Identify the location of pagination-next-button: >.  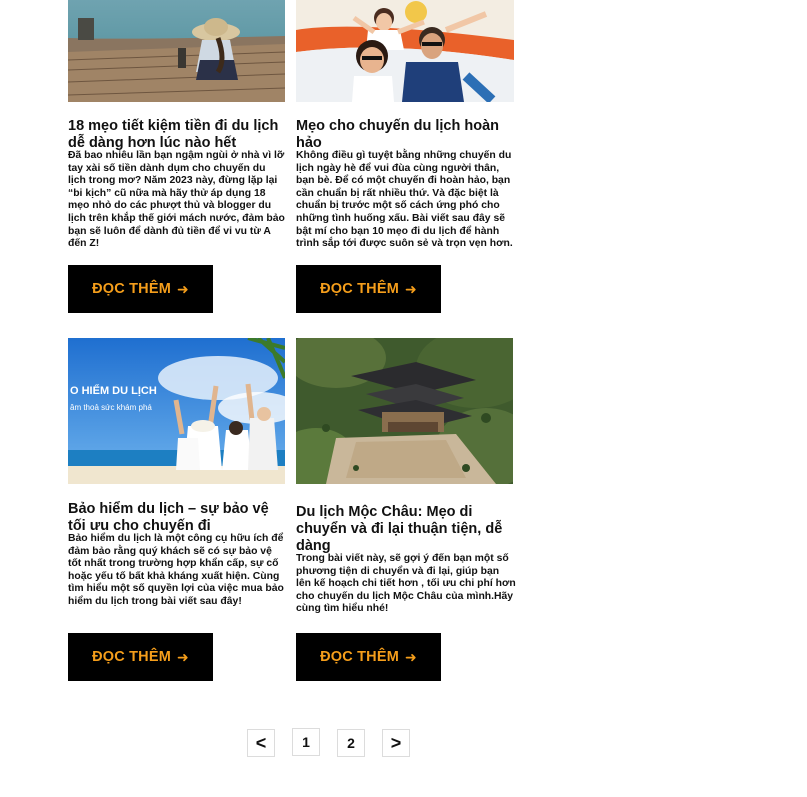
(396, 743).